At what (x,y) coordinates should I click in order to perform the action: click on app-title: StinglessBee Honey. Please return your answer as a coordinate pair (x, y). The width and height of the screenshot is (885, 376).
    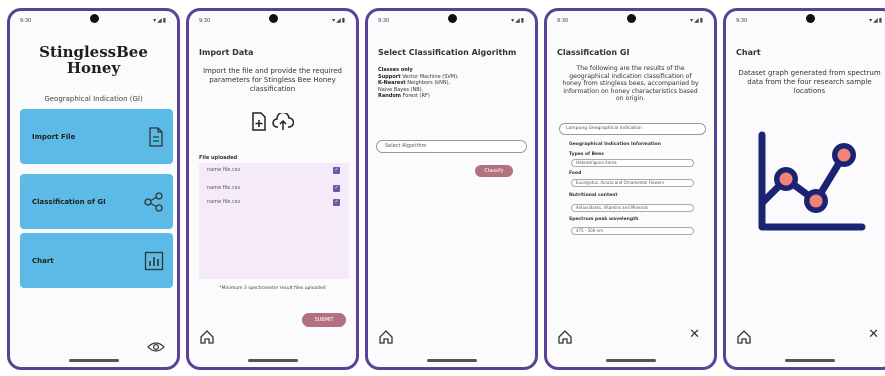
    Looking at the image, I should click on (93, 60).